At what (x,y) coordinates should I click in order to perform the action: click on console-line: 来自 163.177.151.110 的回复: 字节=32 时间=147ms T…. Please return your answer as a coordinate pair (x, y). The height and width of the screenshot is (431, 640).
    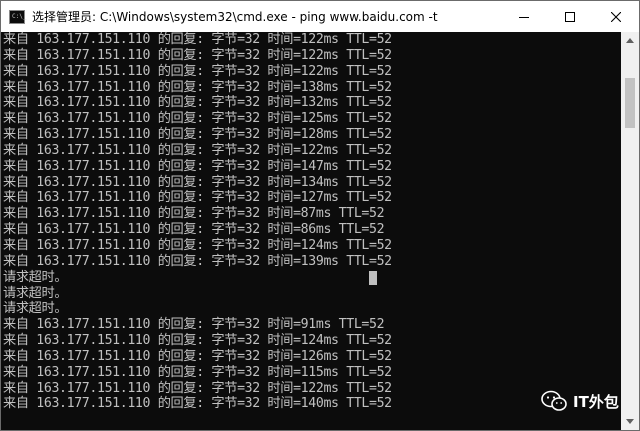
    Looking at the image, I should click on (197, 166).